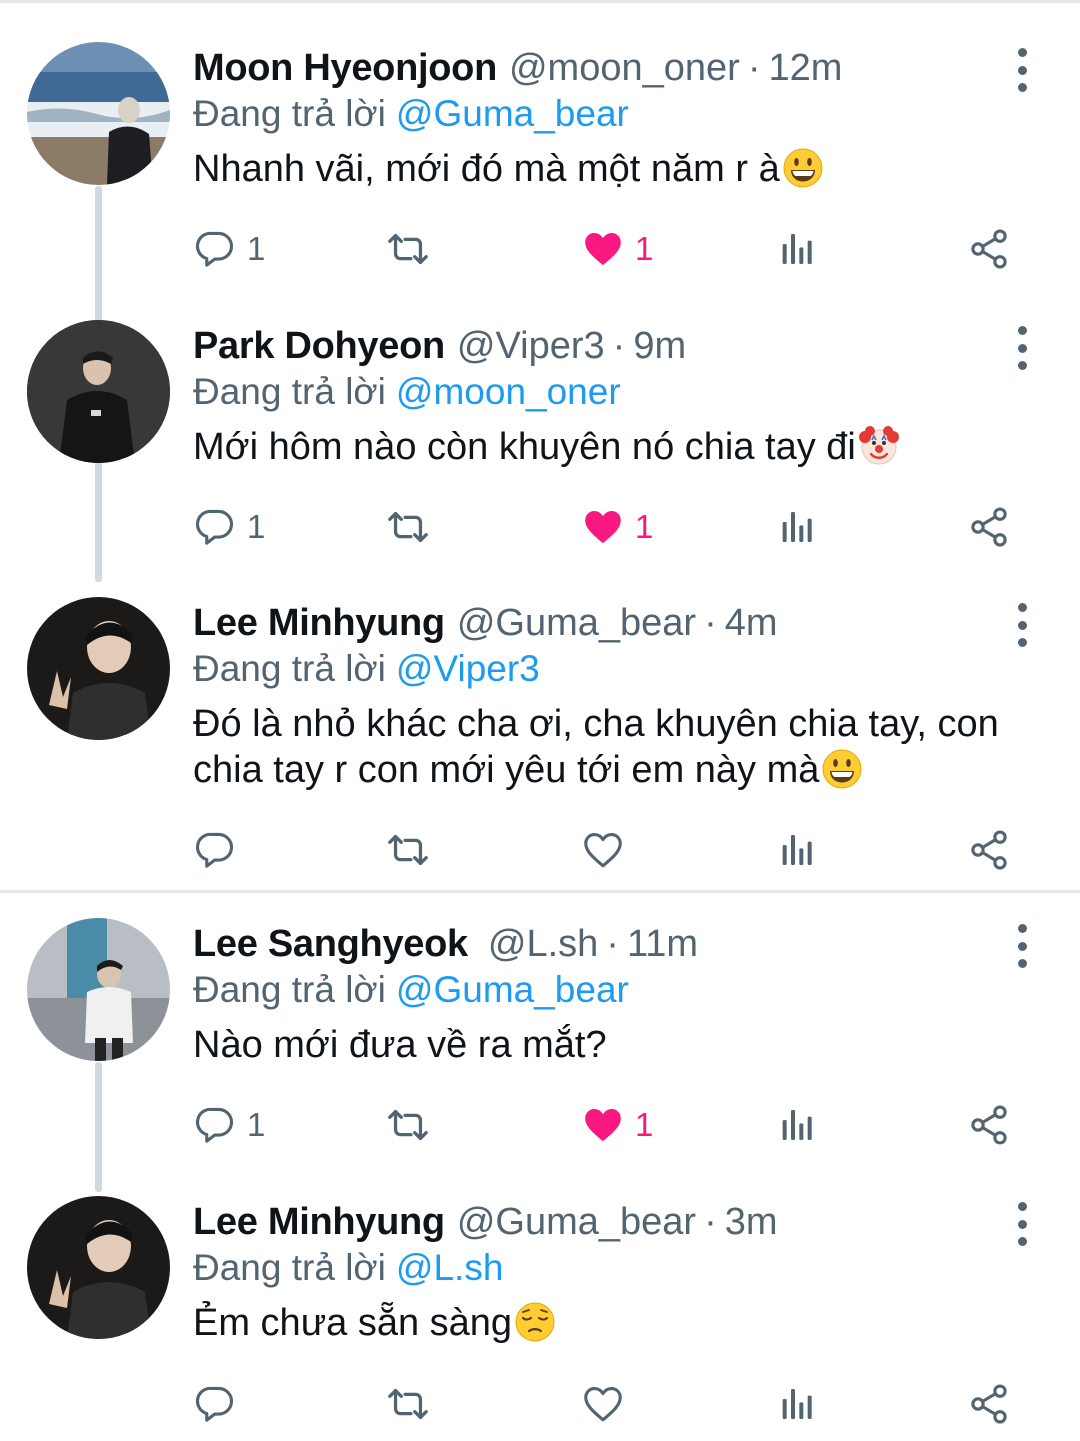 The image size is (1080, 1441). I want to click on tweet-header: Moon Hyeonjoon @moon_oner · 12m, so click(517, 68).